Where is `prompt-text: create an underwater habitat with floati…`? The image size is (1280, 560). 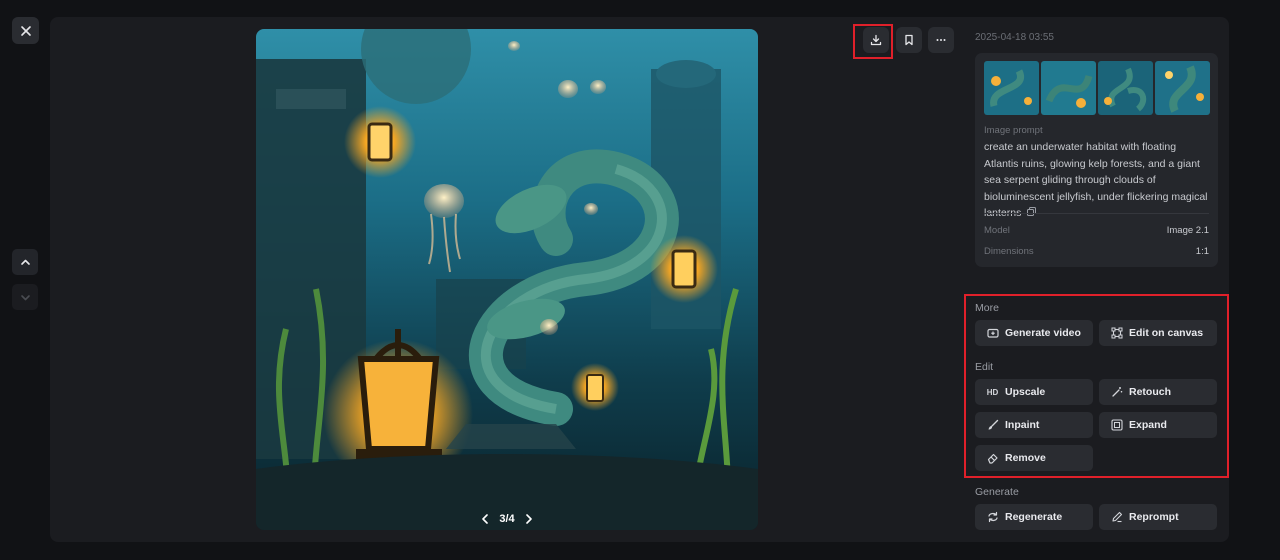 prompt-text: create an underwater habitat with floati… is located at coordinates (1097, 180).